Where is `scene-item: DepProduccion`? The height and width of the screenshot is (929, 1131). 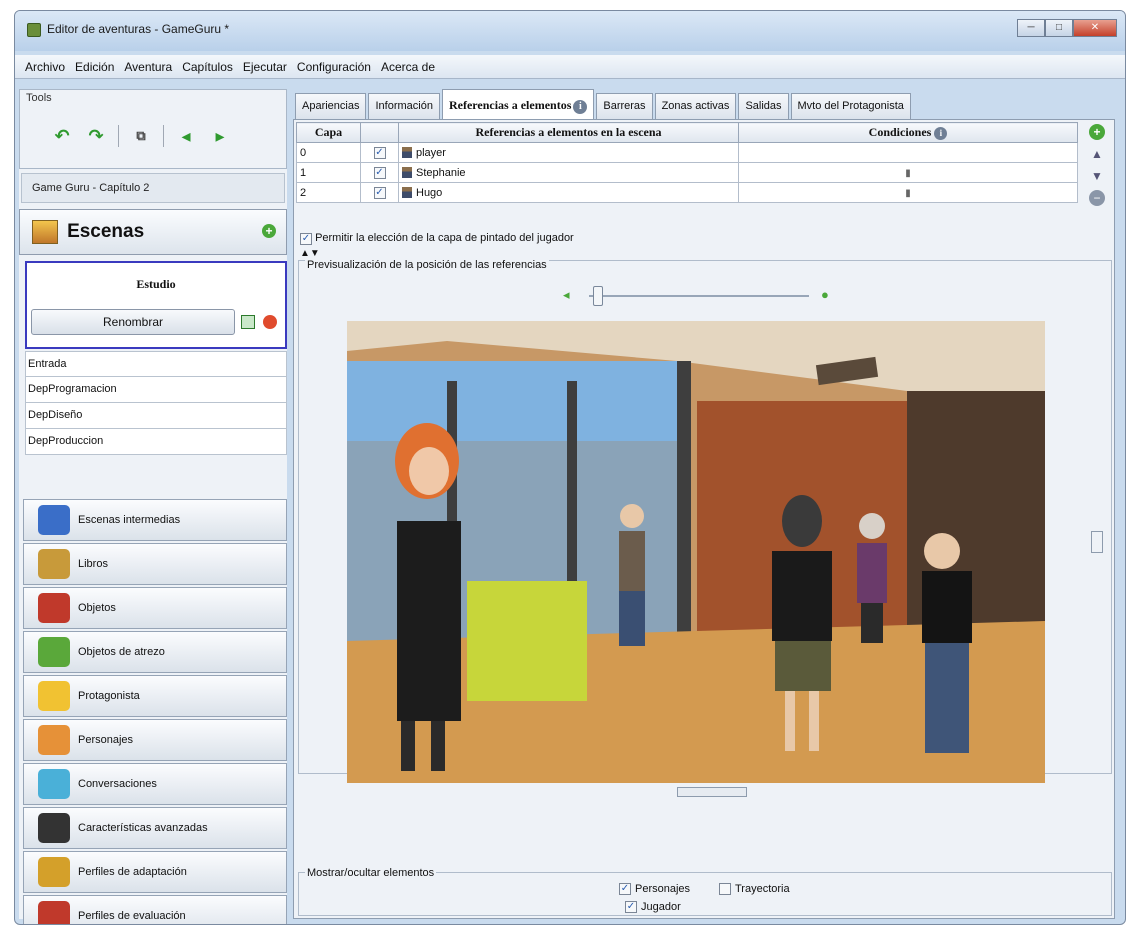
scene-item: DepProduccion is located at coordinates (156, 442).